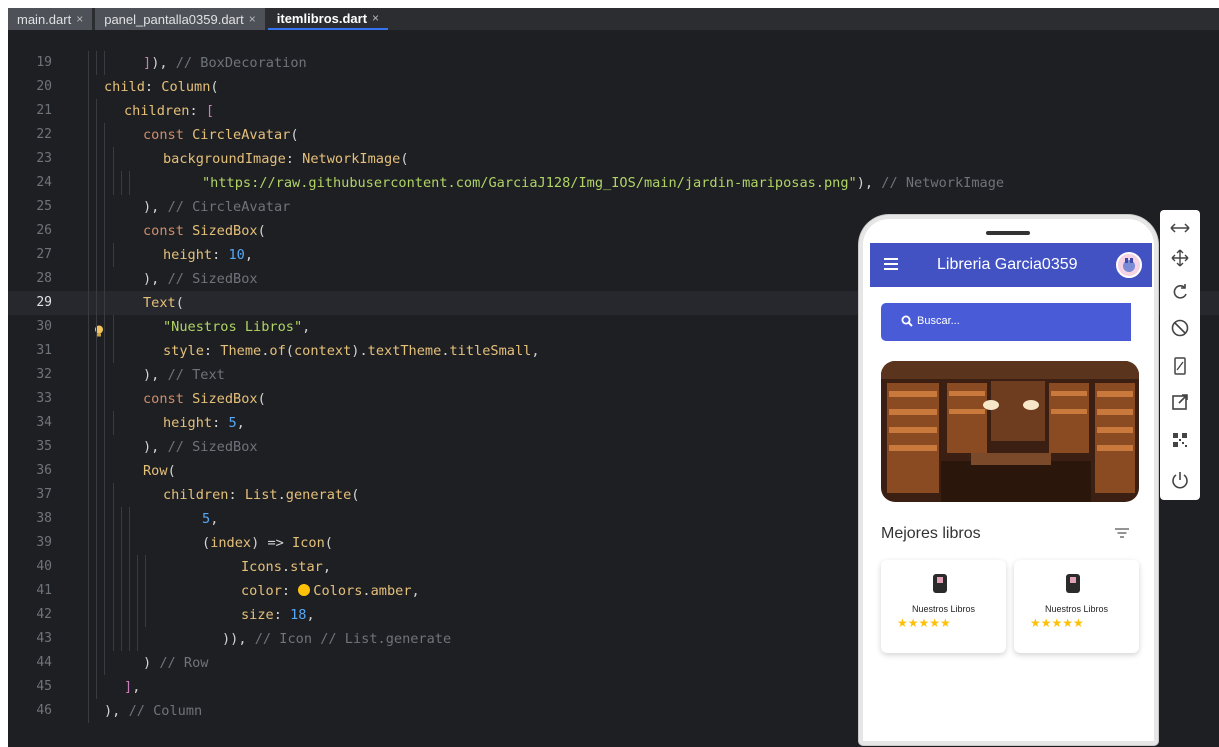  Describe the element at coordinates (1180, 258) in the screenshot. I see `move-icon` at that location.